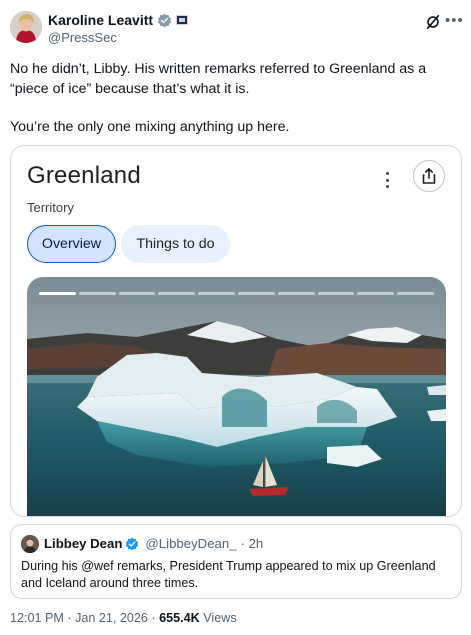 The height and width of the screenshot is (635, 471). What do you see at coordinates (71, 244) in the screenshot?
I see `tab-overview: Overview` at bounding box center [71, 244].